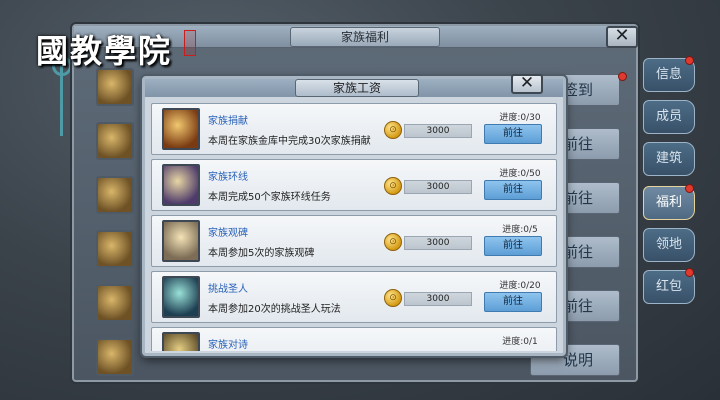 This screenshot has height=400, width=720. Describe the element at coordinates (261, 253) in the screenshot. I see `task-desc: 本周参加5次的家族观碑` at that location.